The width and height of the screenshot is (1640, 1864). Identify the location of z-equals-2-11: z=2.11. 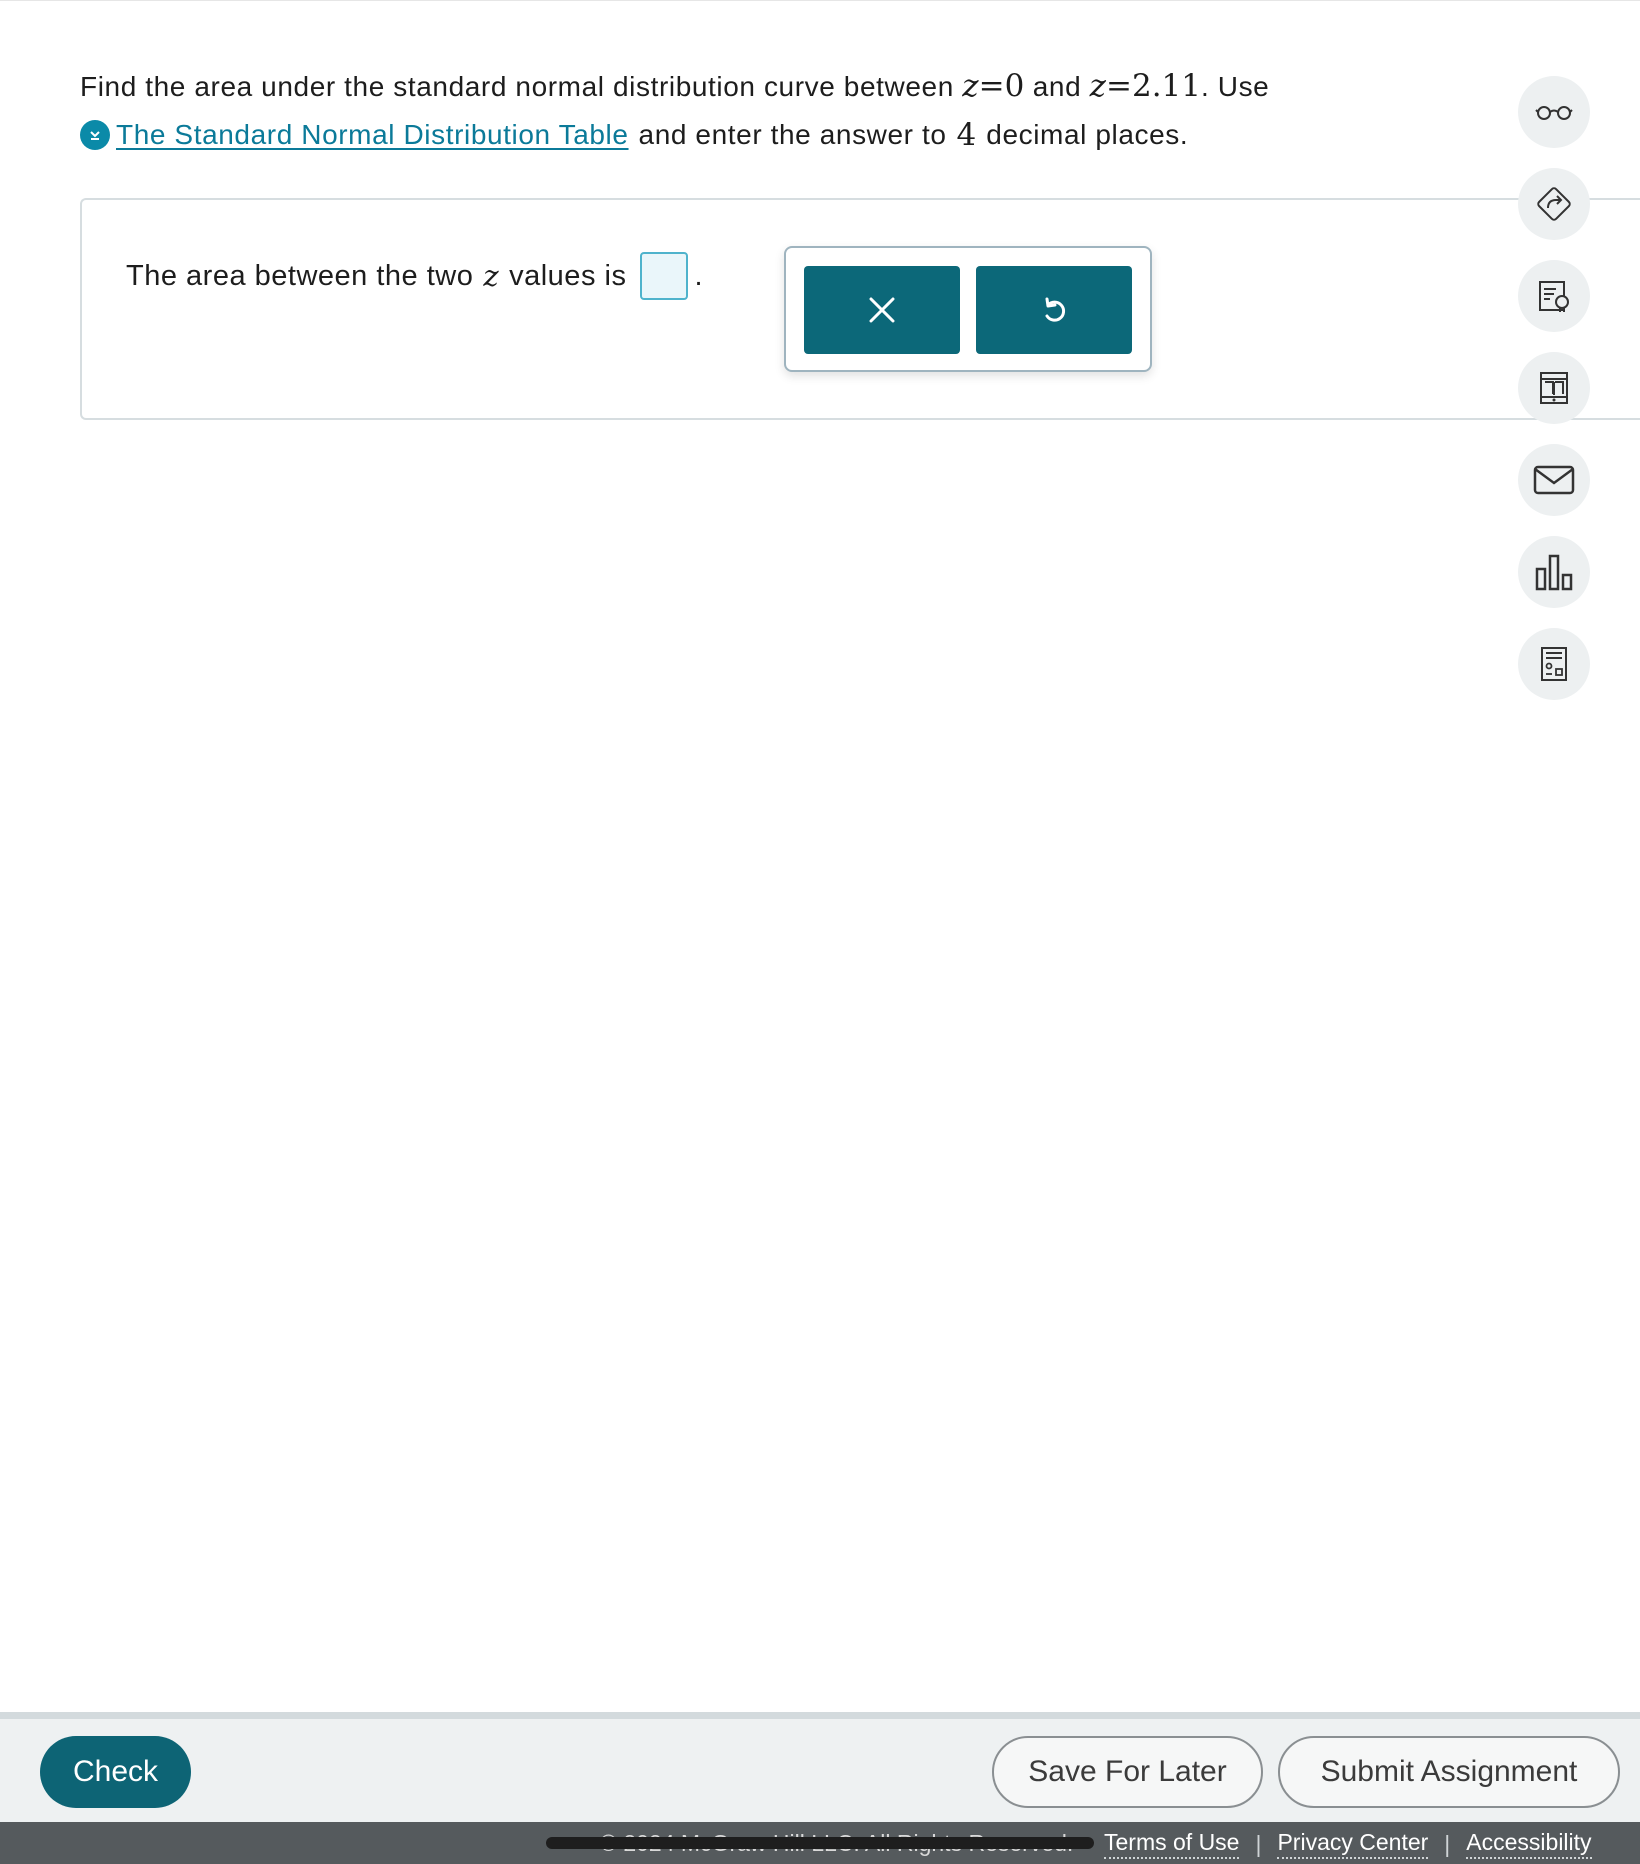
(1145, 86).